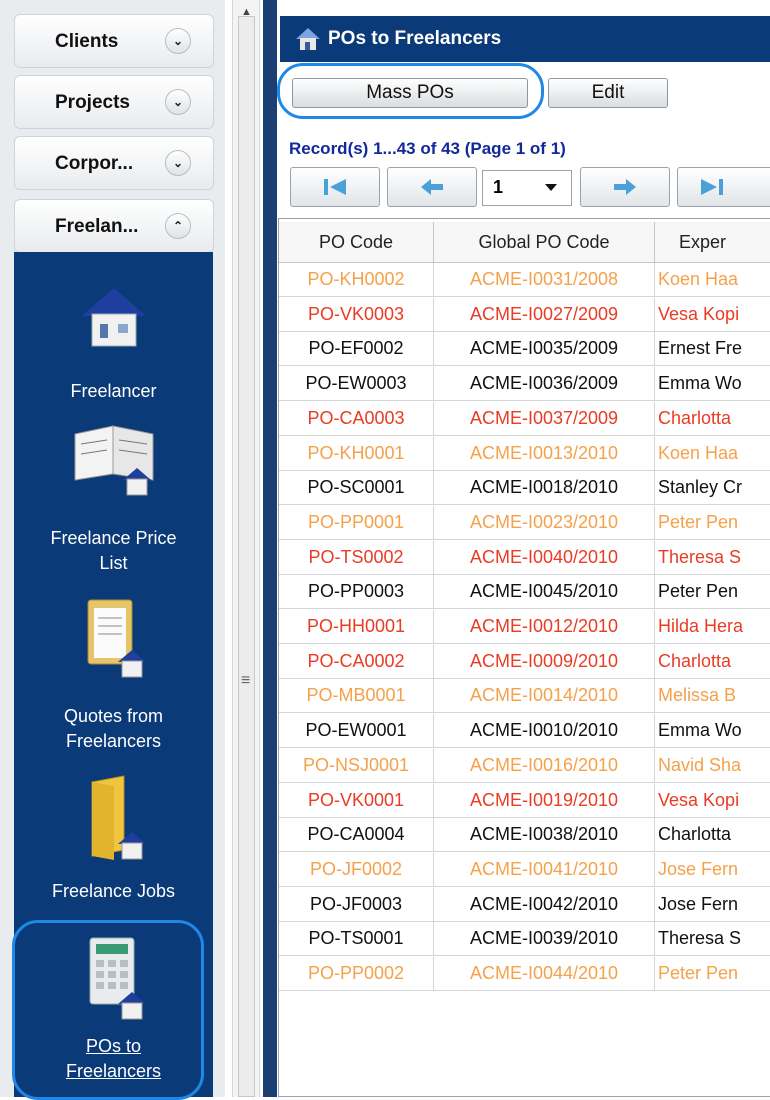  Describe the element at coordinates (723, 187) in the screenshot. I see `last-page-button` at that location.